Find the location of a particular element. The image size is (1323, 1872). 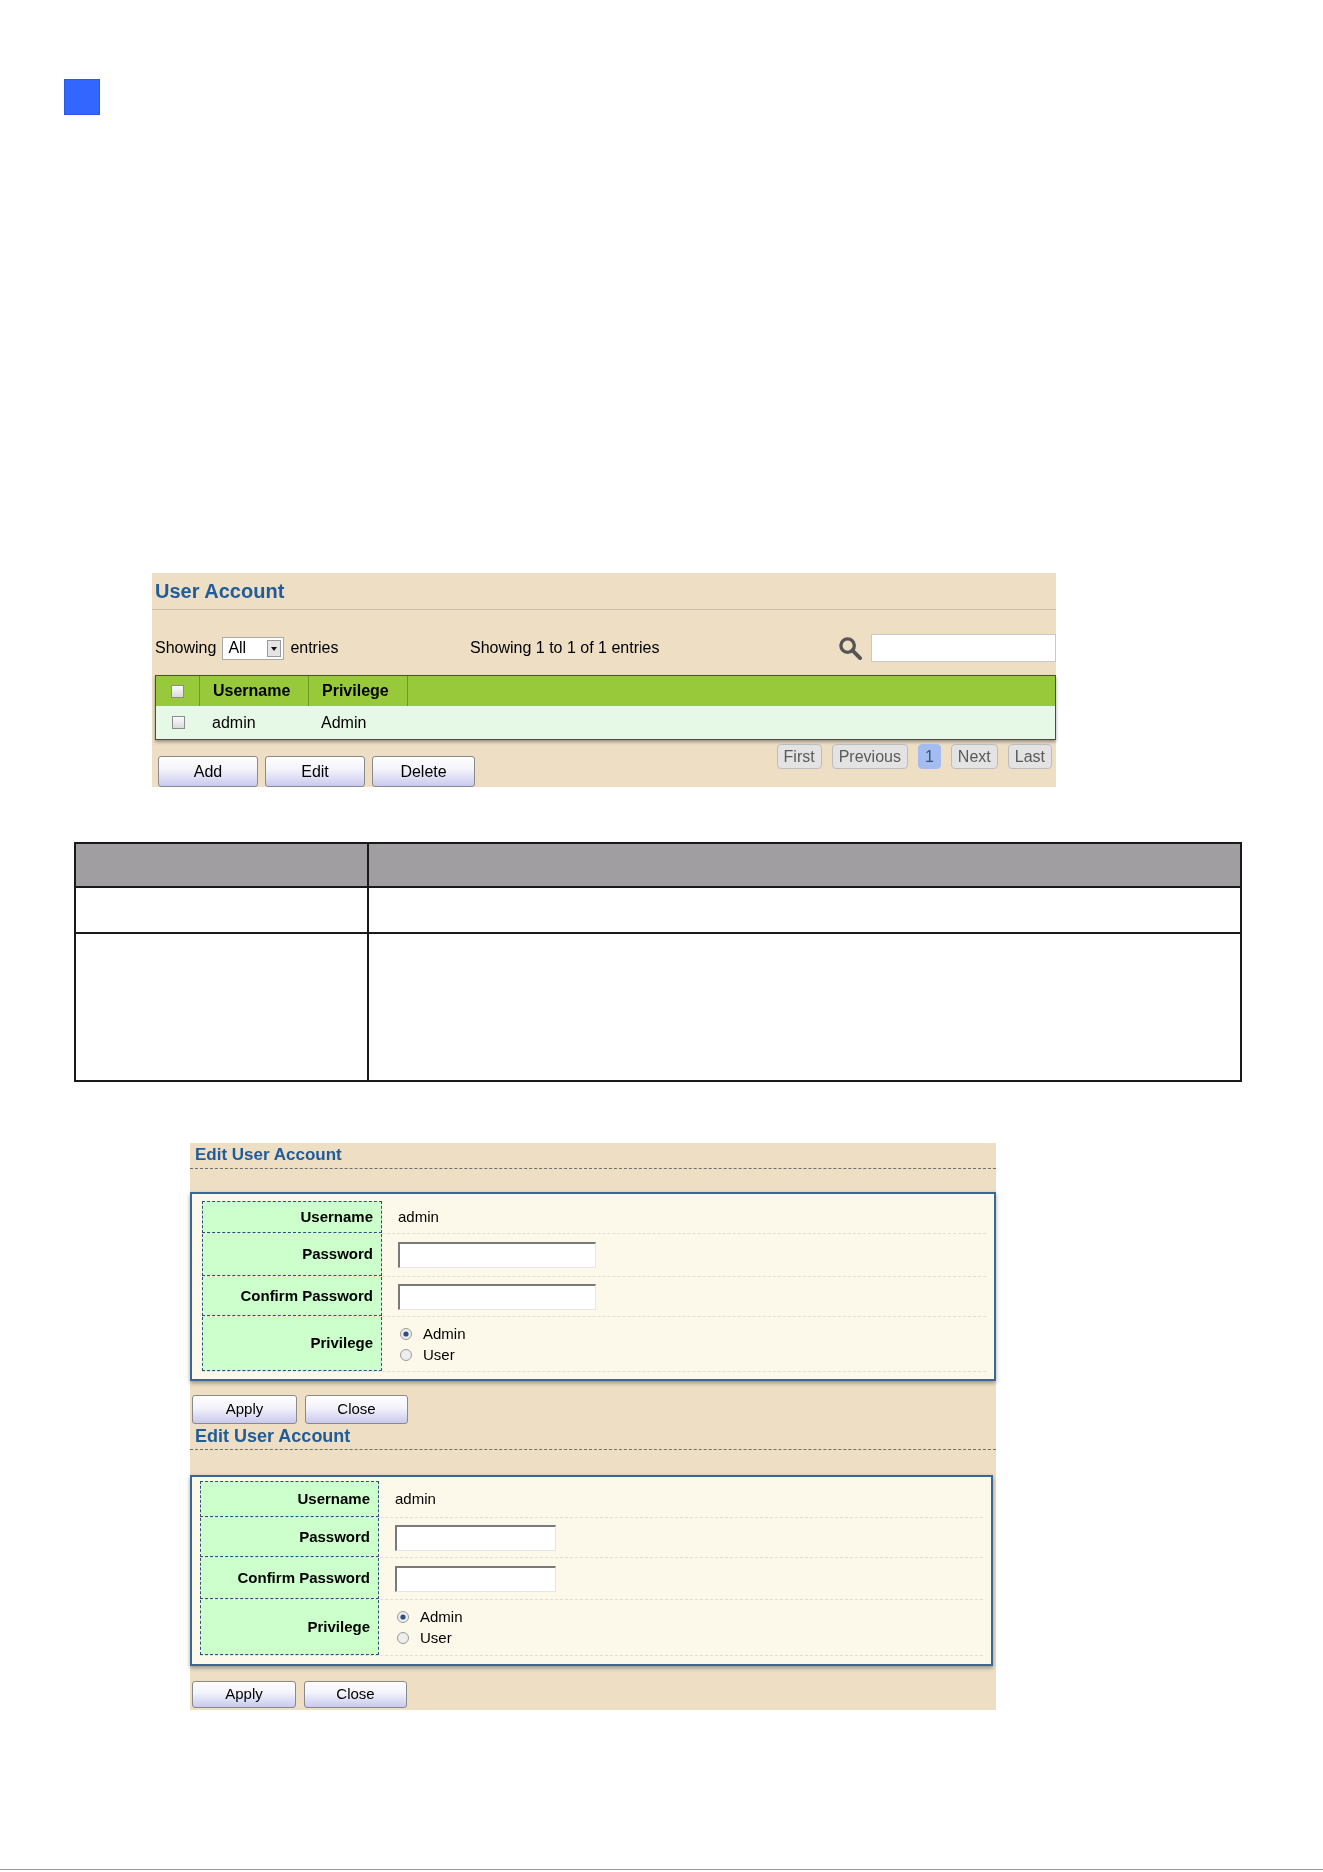

action-button: Edit is located at coordinates (315, 771).